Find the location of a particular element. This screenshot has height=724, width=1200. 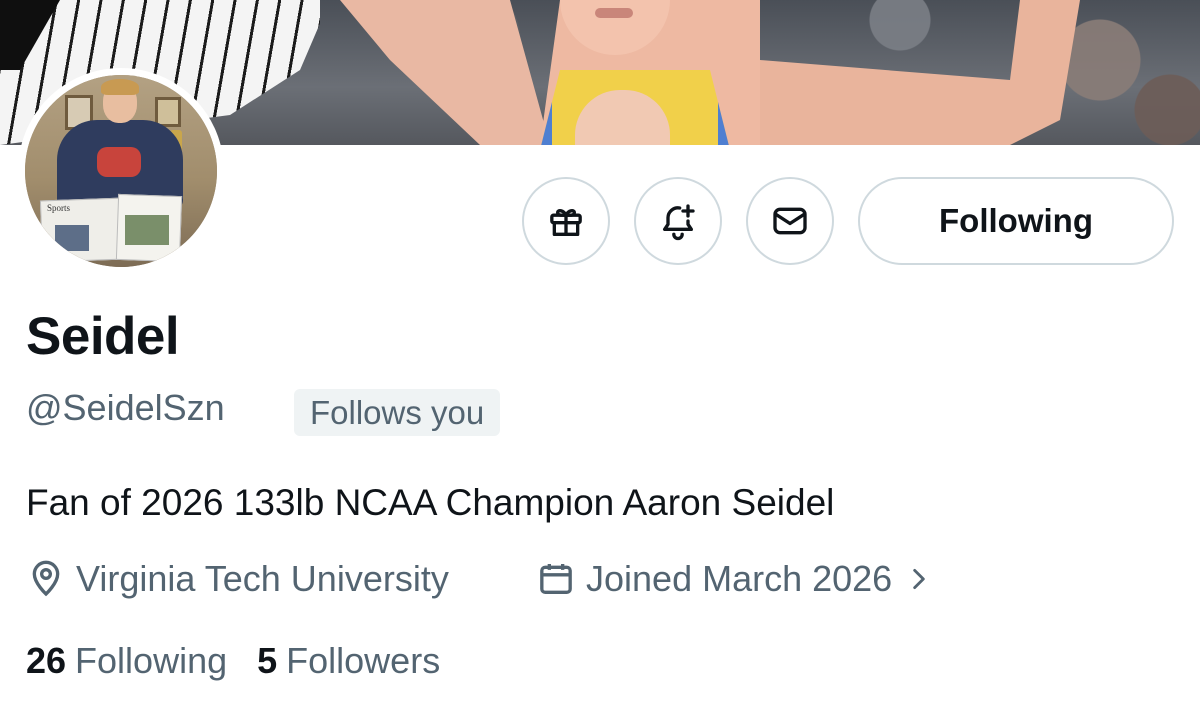

profile-name: Seidel is located at coordinates (103, 336).